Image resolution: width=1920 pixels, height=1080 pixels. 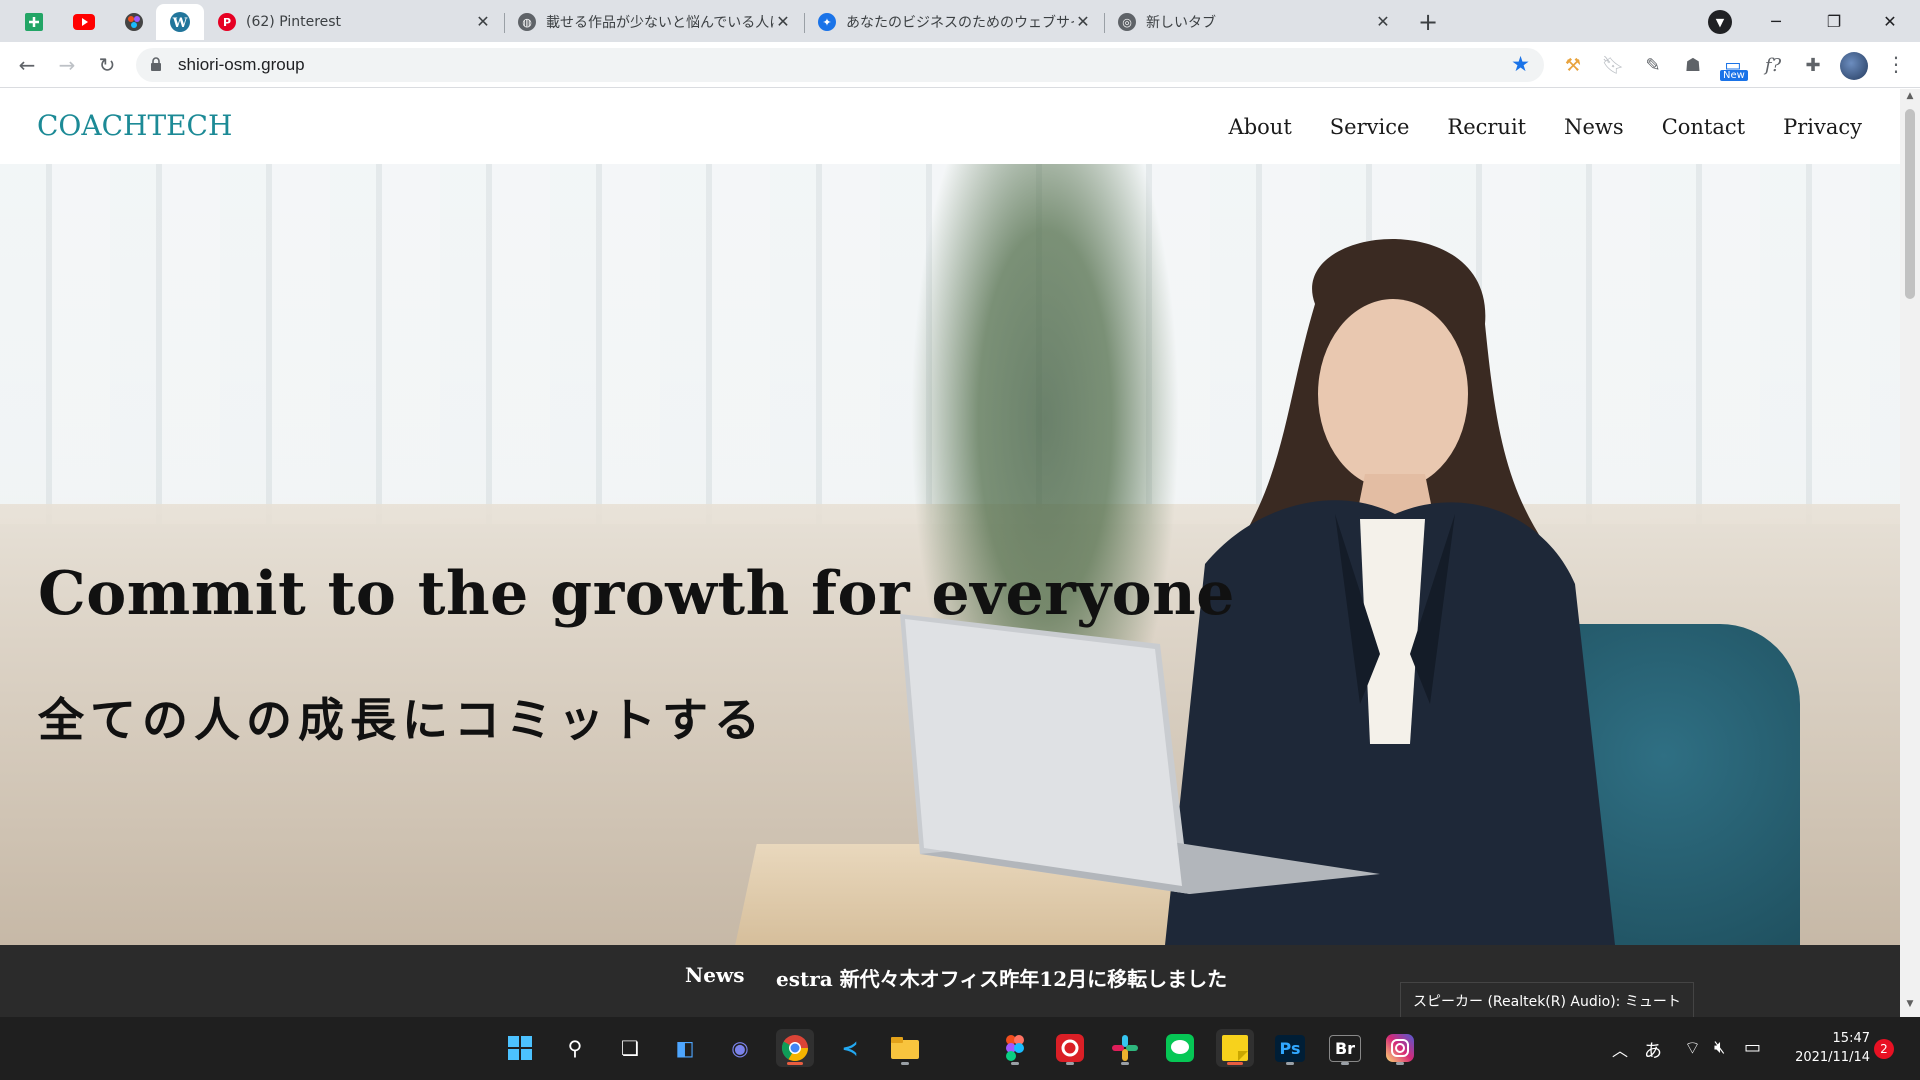 I want to click on task-view-button: ❏, so click(x=630, y=1048).